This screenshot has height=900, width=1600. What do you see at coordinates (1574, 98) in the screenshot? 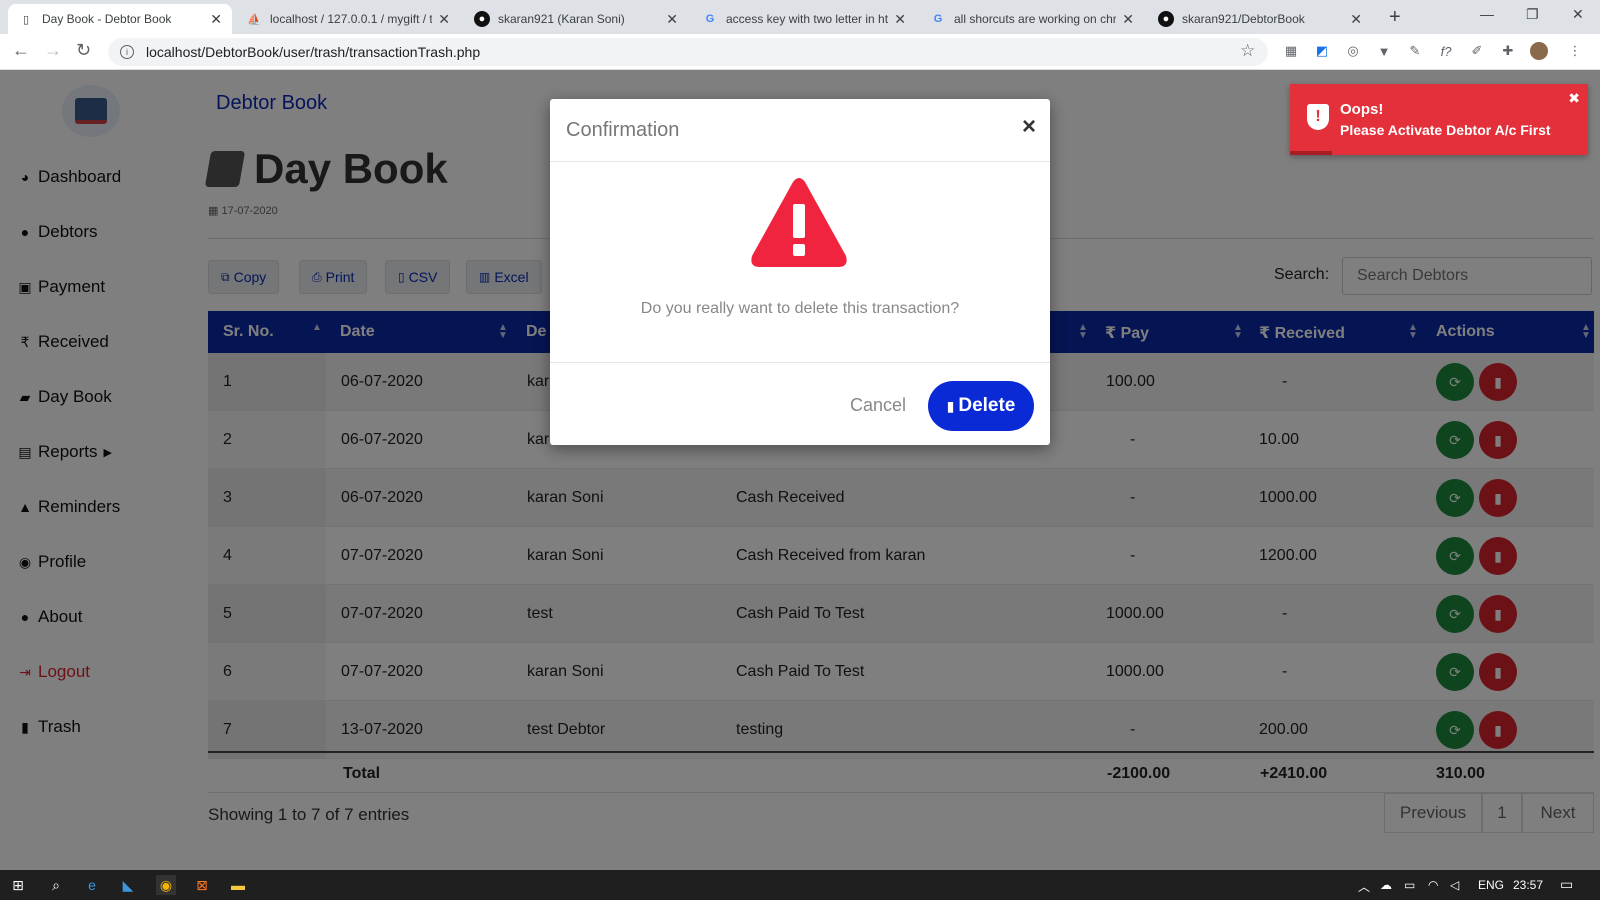
I see `toast-close-icon: ✖` at bounding box center [1574, 98].